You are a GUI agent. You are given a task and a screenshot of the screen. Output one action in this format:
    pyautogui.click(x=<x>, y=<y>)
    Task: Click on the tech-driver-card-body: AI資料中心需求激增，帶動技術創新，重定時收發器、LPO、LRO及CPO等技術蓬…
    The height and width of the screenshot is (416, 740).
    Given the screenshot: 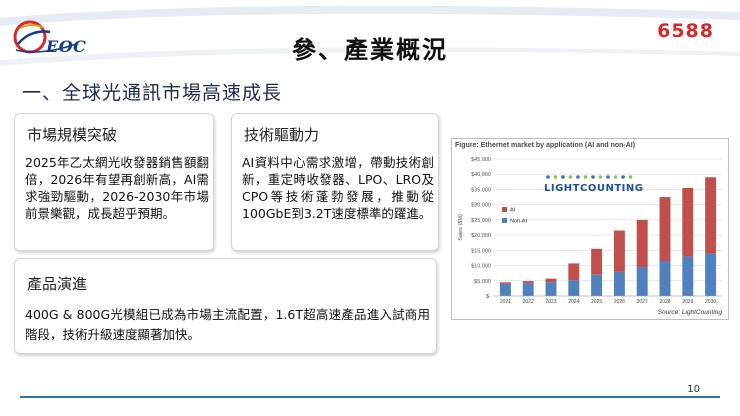 What is the action you would take?
    pyautogui.click(x=338, y=188)
    